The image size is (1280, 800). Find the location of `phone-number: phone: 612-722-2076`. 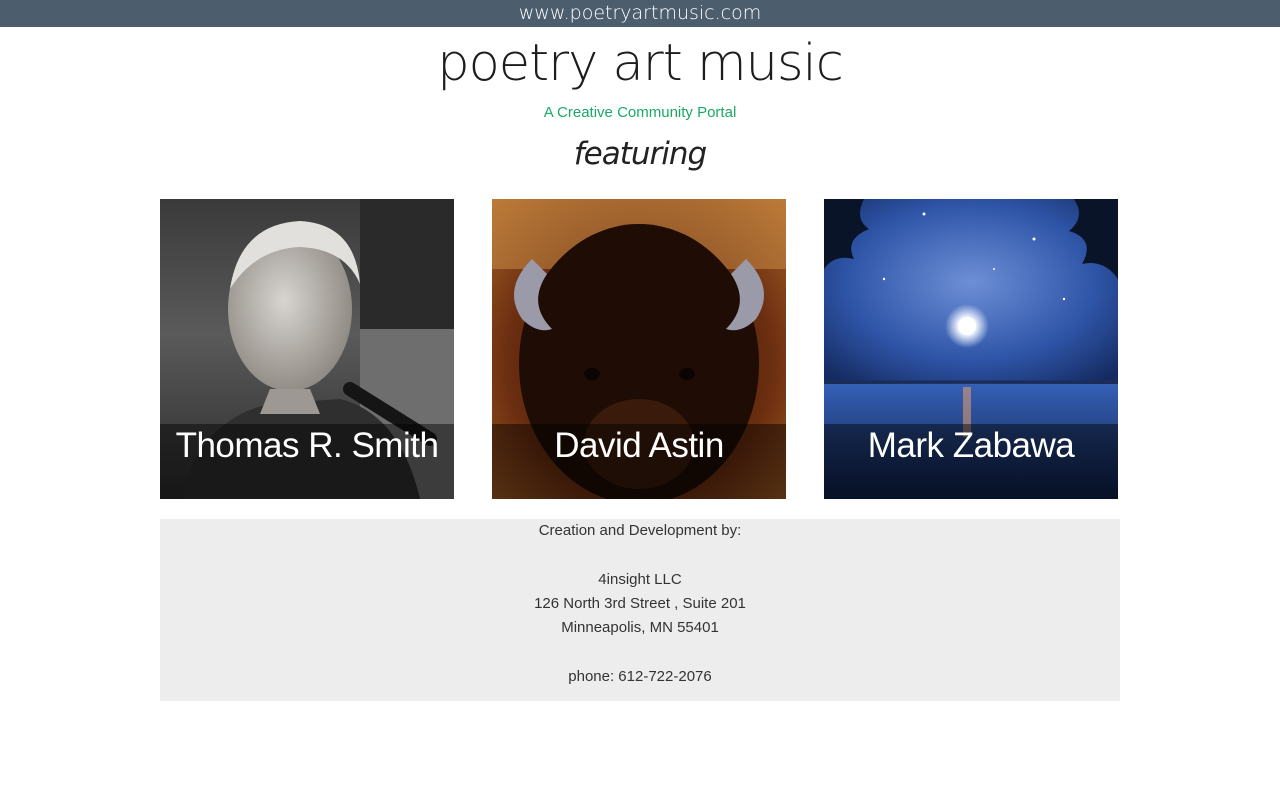

phone-number: phone: 612-722-2076 is located at coordinates (640, 676).